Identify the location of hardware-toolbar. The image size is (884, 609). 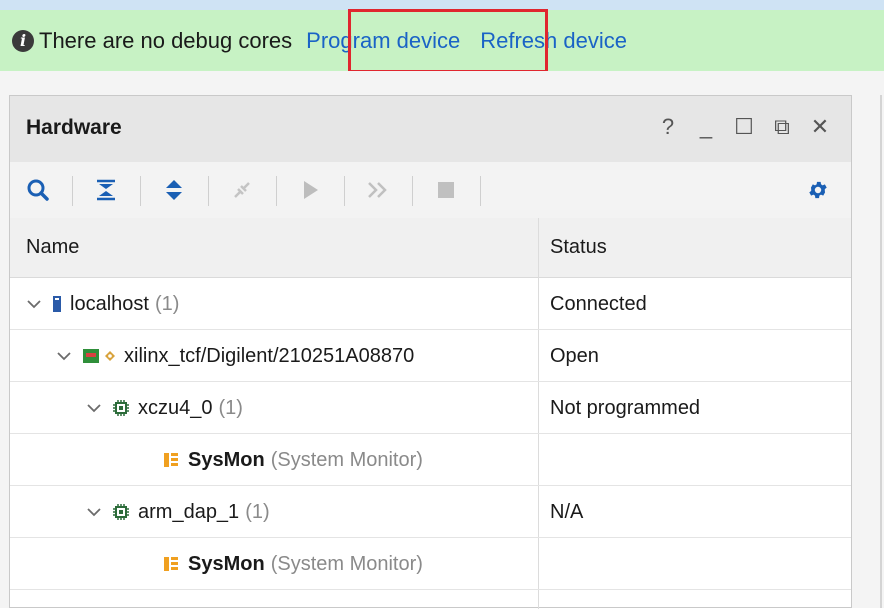
(430, 190).